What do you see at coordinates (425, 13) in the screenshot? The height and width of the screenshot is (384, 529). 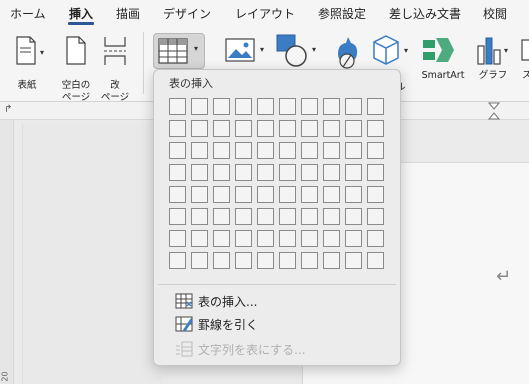 I see `tab-mailings: 差し込み文書` at bounding box center [425, 13].